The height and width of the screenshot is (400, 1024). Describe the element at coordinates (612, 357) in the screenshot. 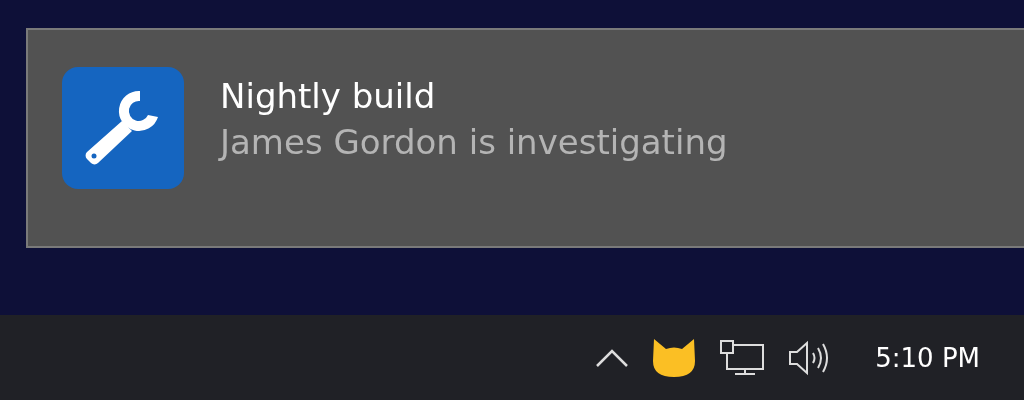

I see `chevron-up-icon` at that location.